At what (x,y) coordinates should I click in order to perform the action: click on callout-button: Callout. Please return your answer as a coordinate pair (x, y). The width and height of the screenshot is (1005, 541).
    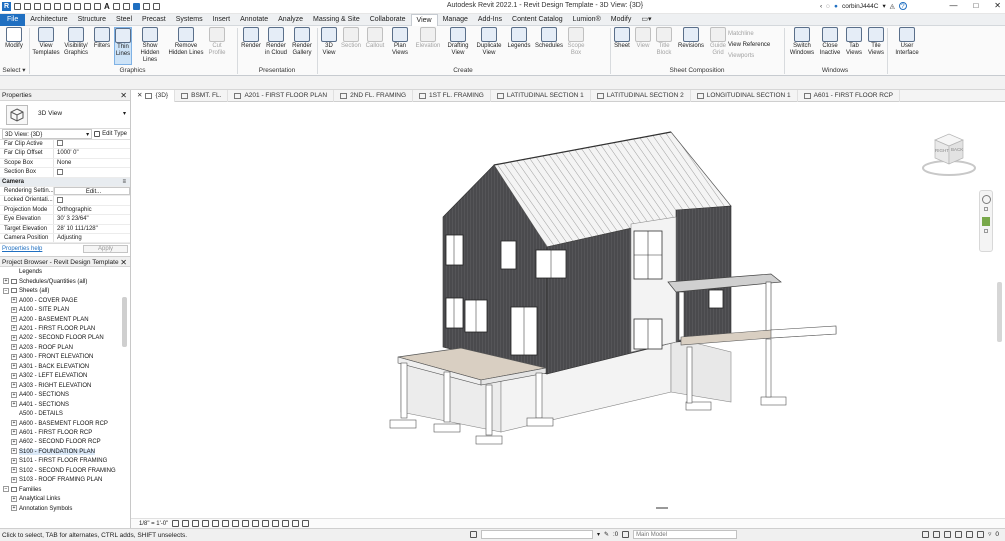
    Looking at the image, I should click on (375, 46).